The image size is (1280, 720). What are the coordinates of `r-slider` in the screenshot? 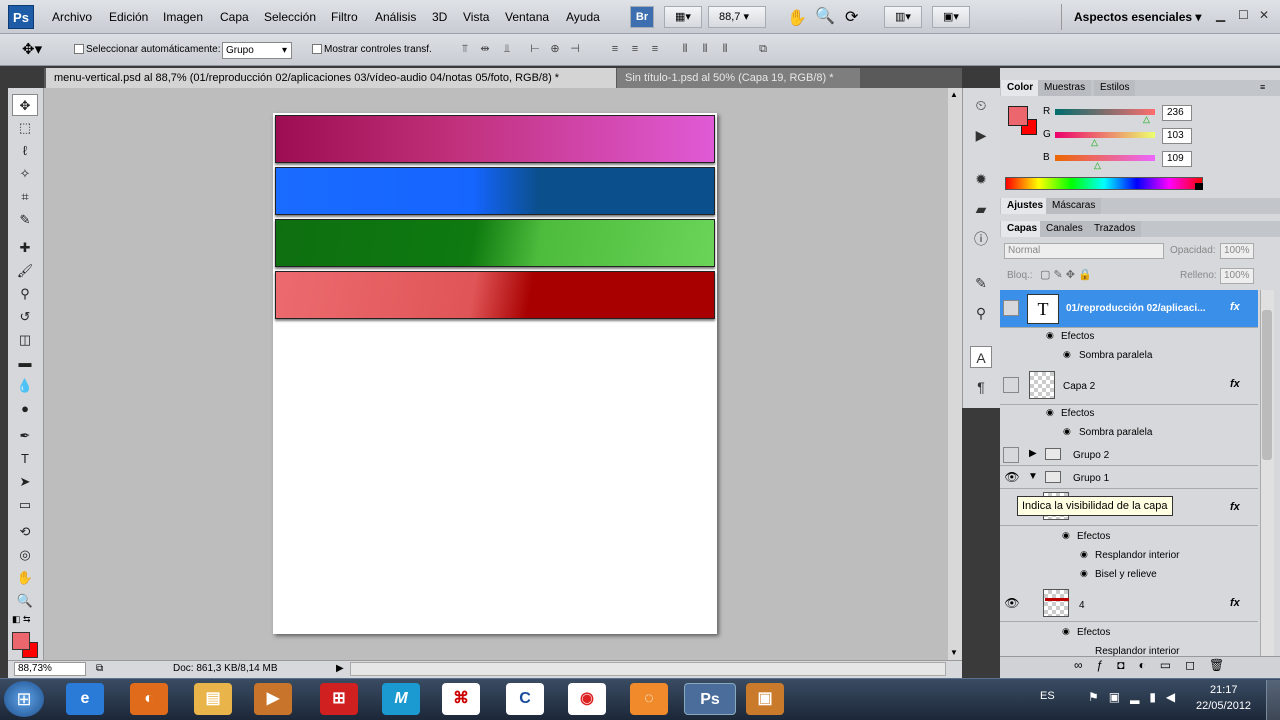 It's located at (1105, 112).